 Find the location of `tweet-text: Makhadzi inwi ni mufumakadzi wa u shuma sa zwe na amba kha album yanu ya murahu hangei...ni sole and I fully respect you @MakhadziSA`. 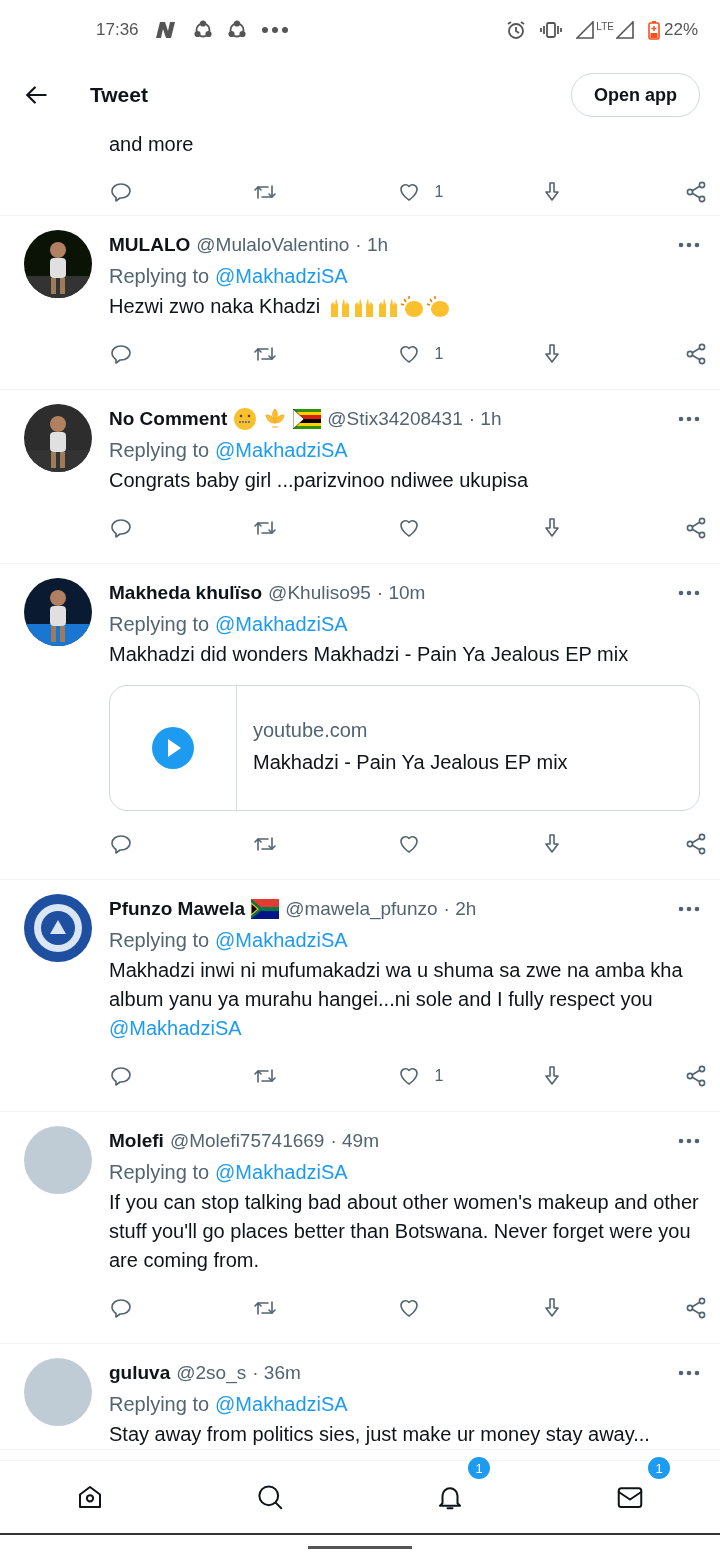

tweet-text: Makhadzi inwi ni mufumakadzi wa u shuma sa zwe na amba kha album yanu ya murahu hangei...ni sole and I fully respect you @MakhadziSA is located at coordinates (396, 999).